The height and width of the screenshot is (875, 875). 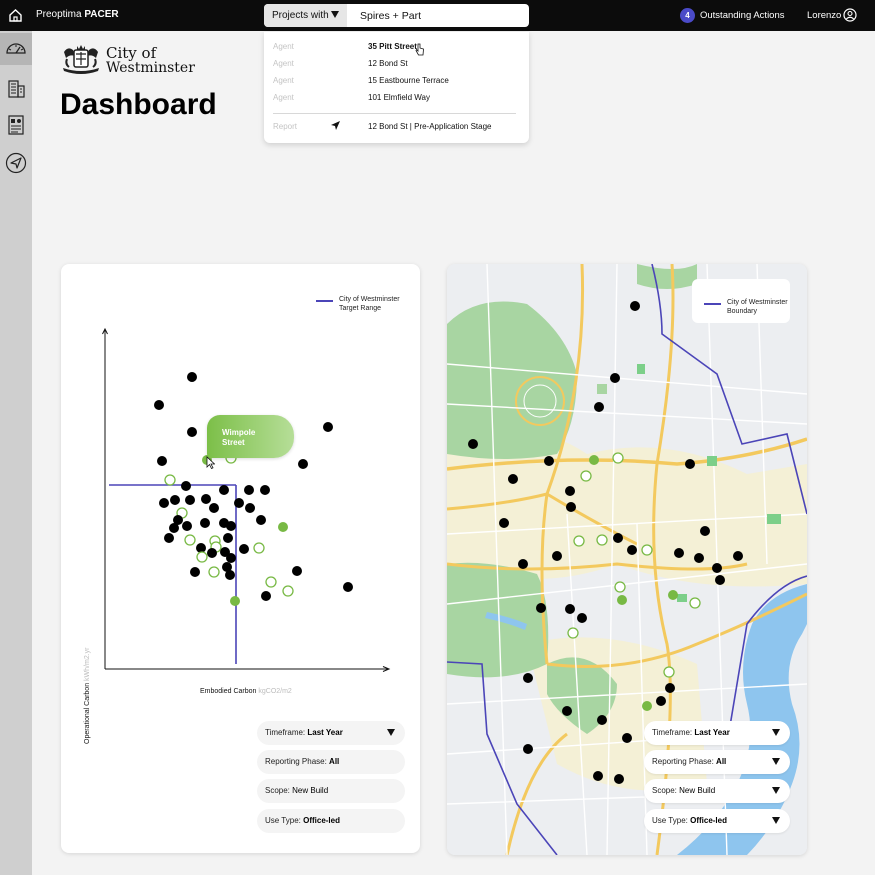 I want to click on sidebar-item-dashboard, so click(x=16, y=49).